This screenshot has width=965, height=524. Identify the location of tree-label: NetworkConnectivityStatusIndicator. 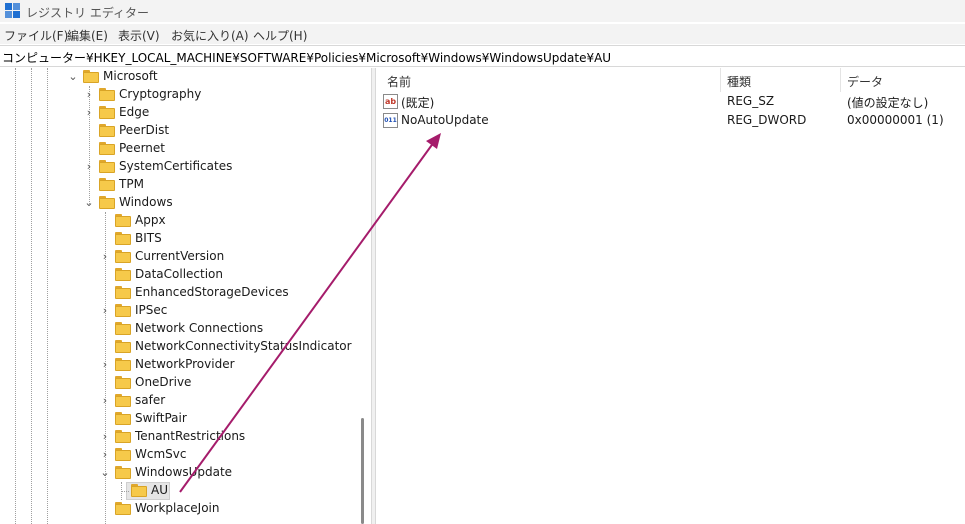
(243, 346).